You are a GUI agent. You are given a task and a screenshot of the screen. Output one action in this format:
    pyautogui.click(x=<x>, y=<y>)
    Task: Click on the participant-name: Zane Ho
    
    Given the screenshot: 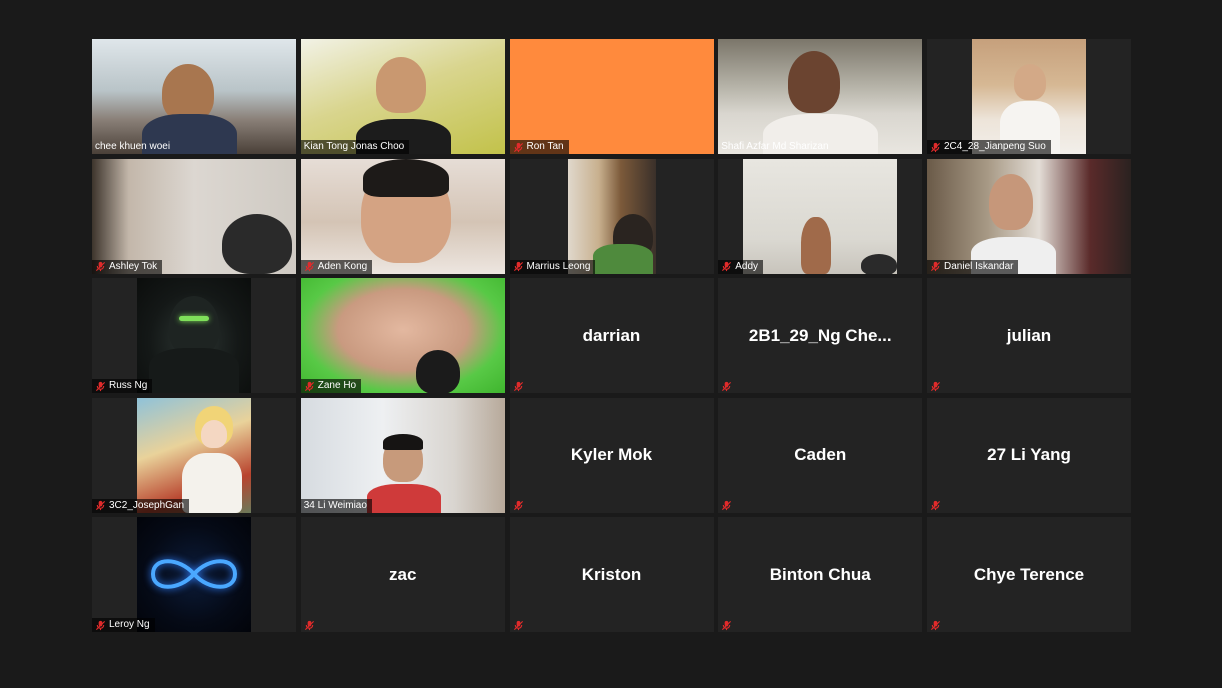 What is the action you would take?
    pyautogui.click(x=337, y=385)
    